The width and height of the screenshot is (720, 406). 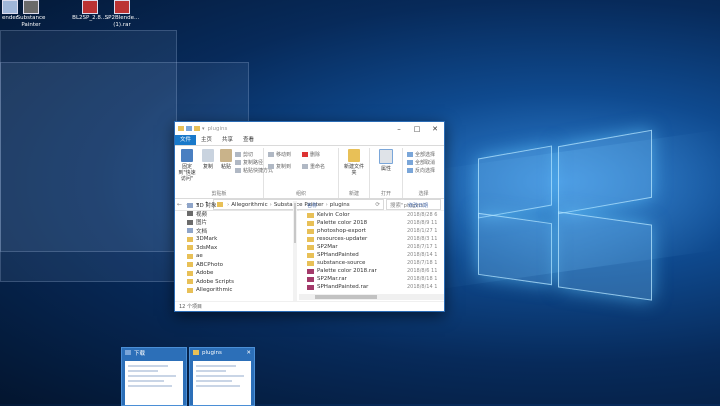 I want to click on tab-view: 查看, so click(x=248, y=140).